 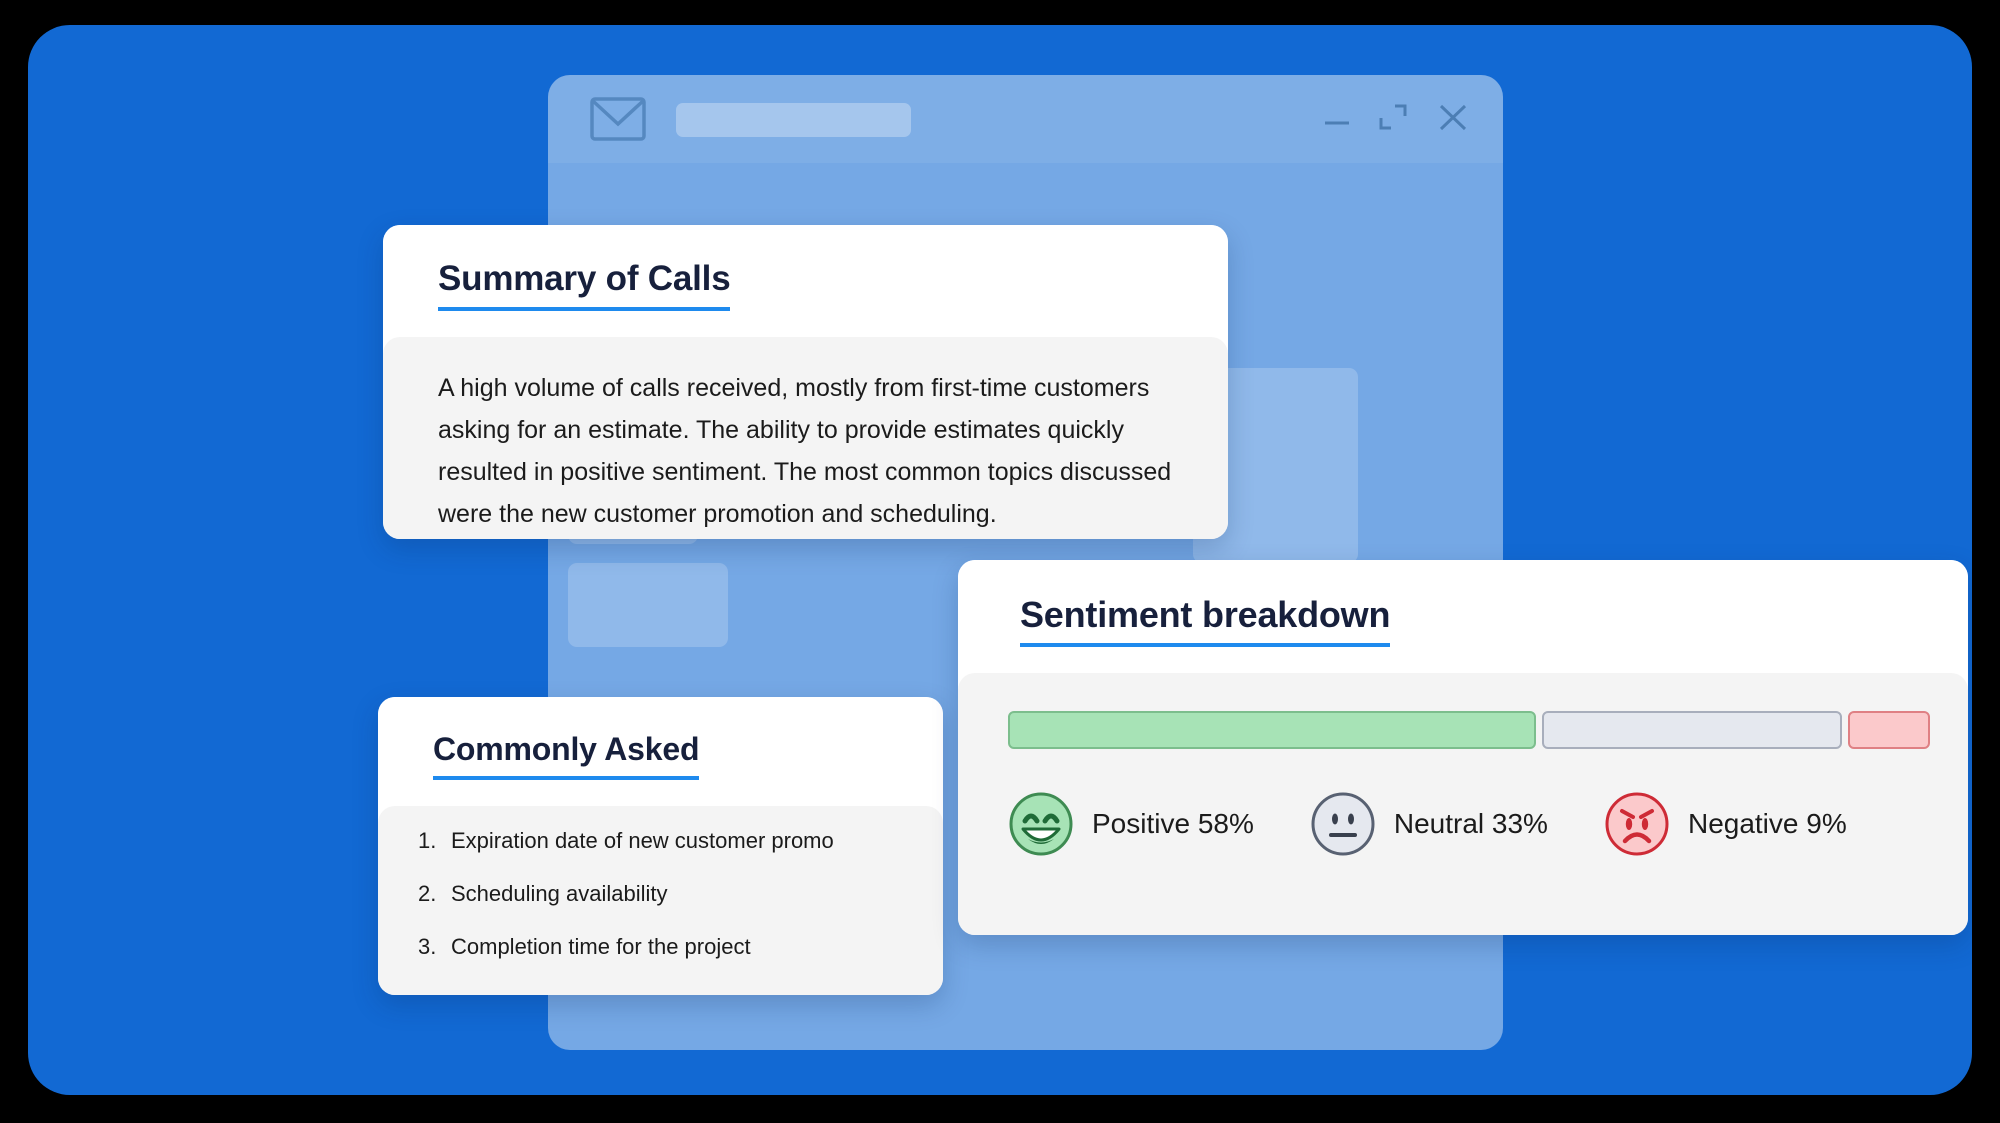 I want to click on sentiment-card-header: Sentiment breakdown, so click(x=1463, y=603).